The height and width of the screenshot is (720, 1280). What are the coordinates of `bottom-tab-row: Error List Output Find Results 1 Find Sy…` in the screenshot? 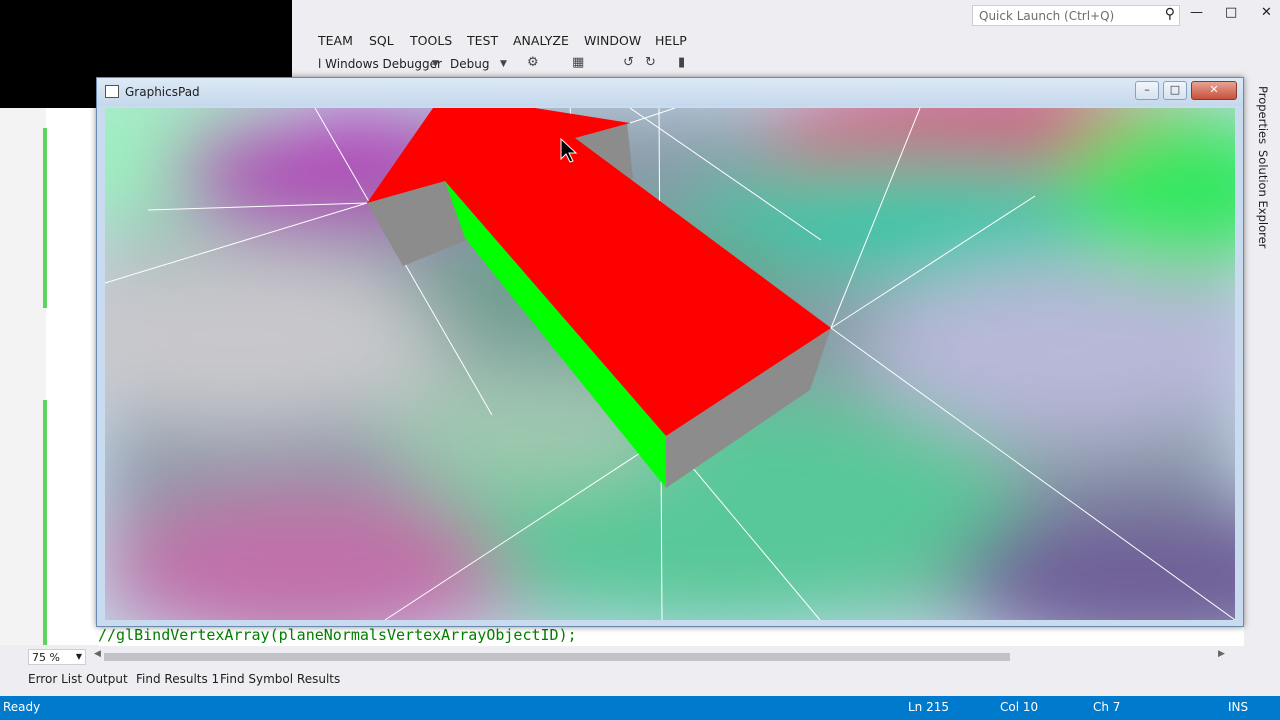 It's located at (640, 682).